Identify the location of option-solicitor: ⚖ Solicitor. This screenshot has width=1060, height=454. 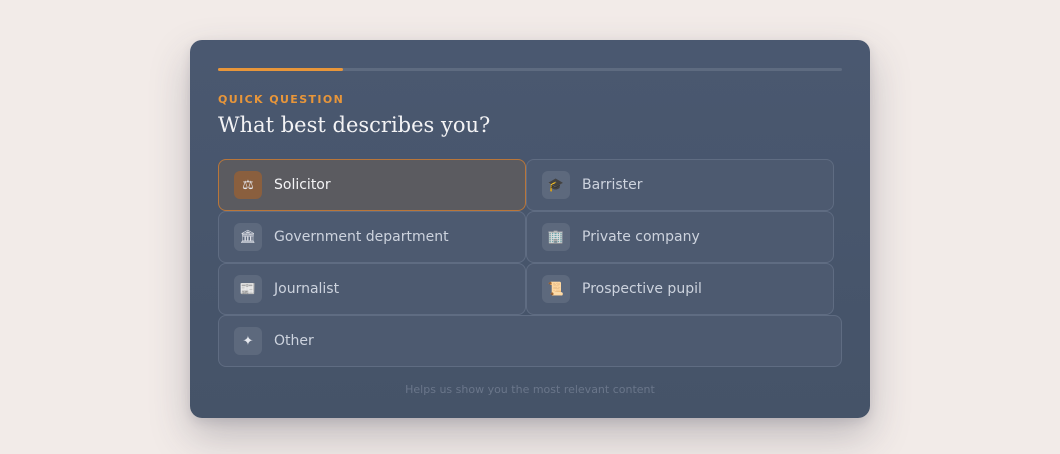
(372, 185).